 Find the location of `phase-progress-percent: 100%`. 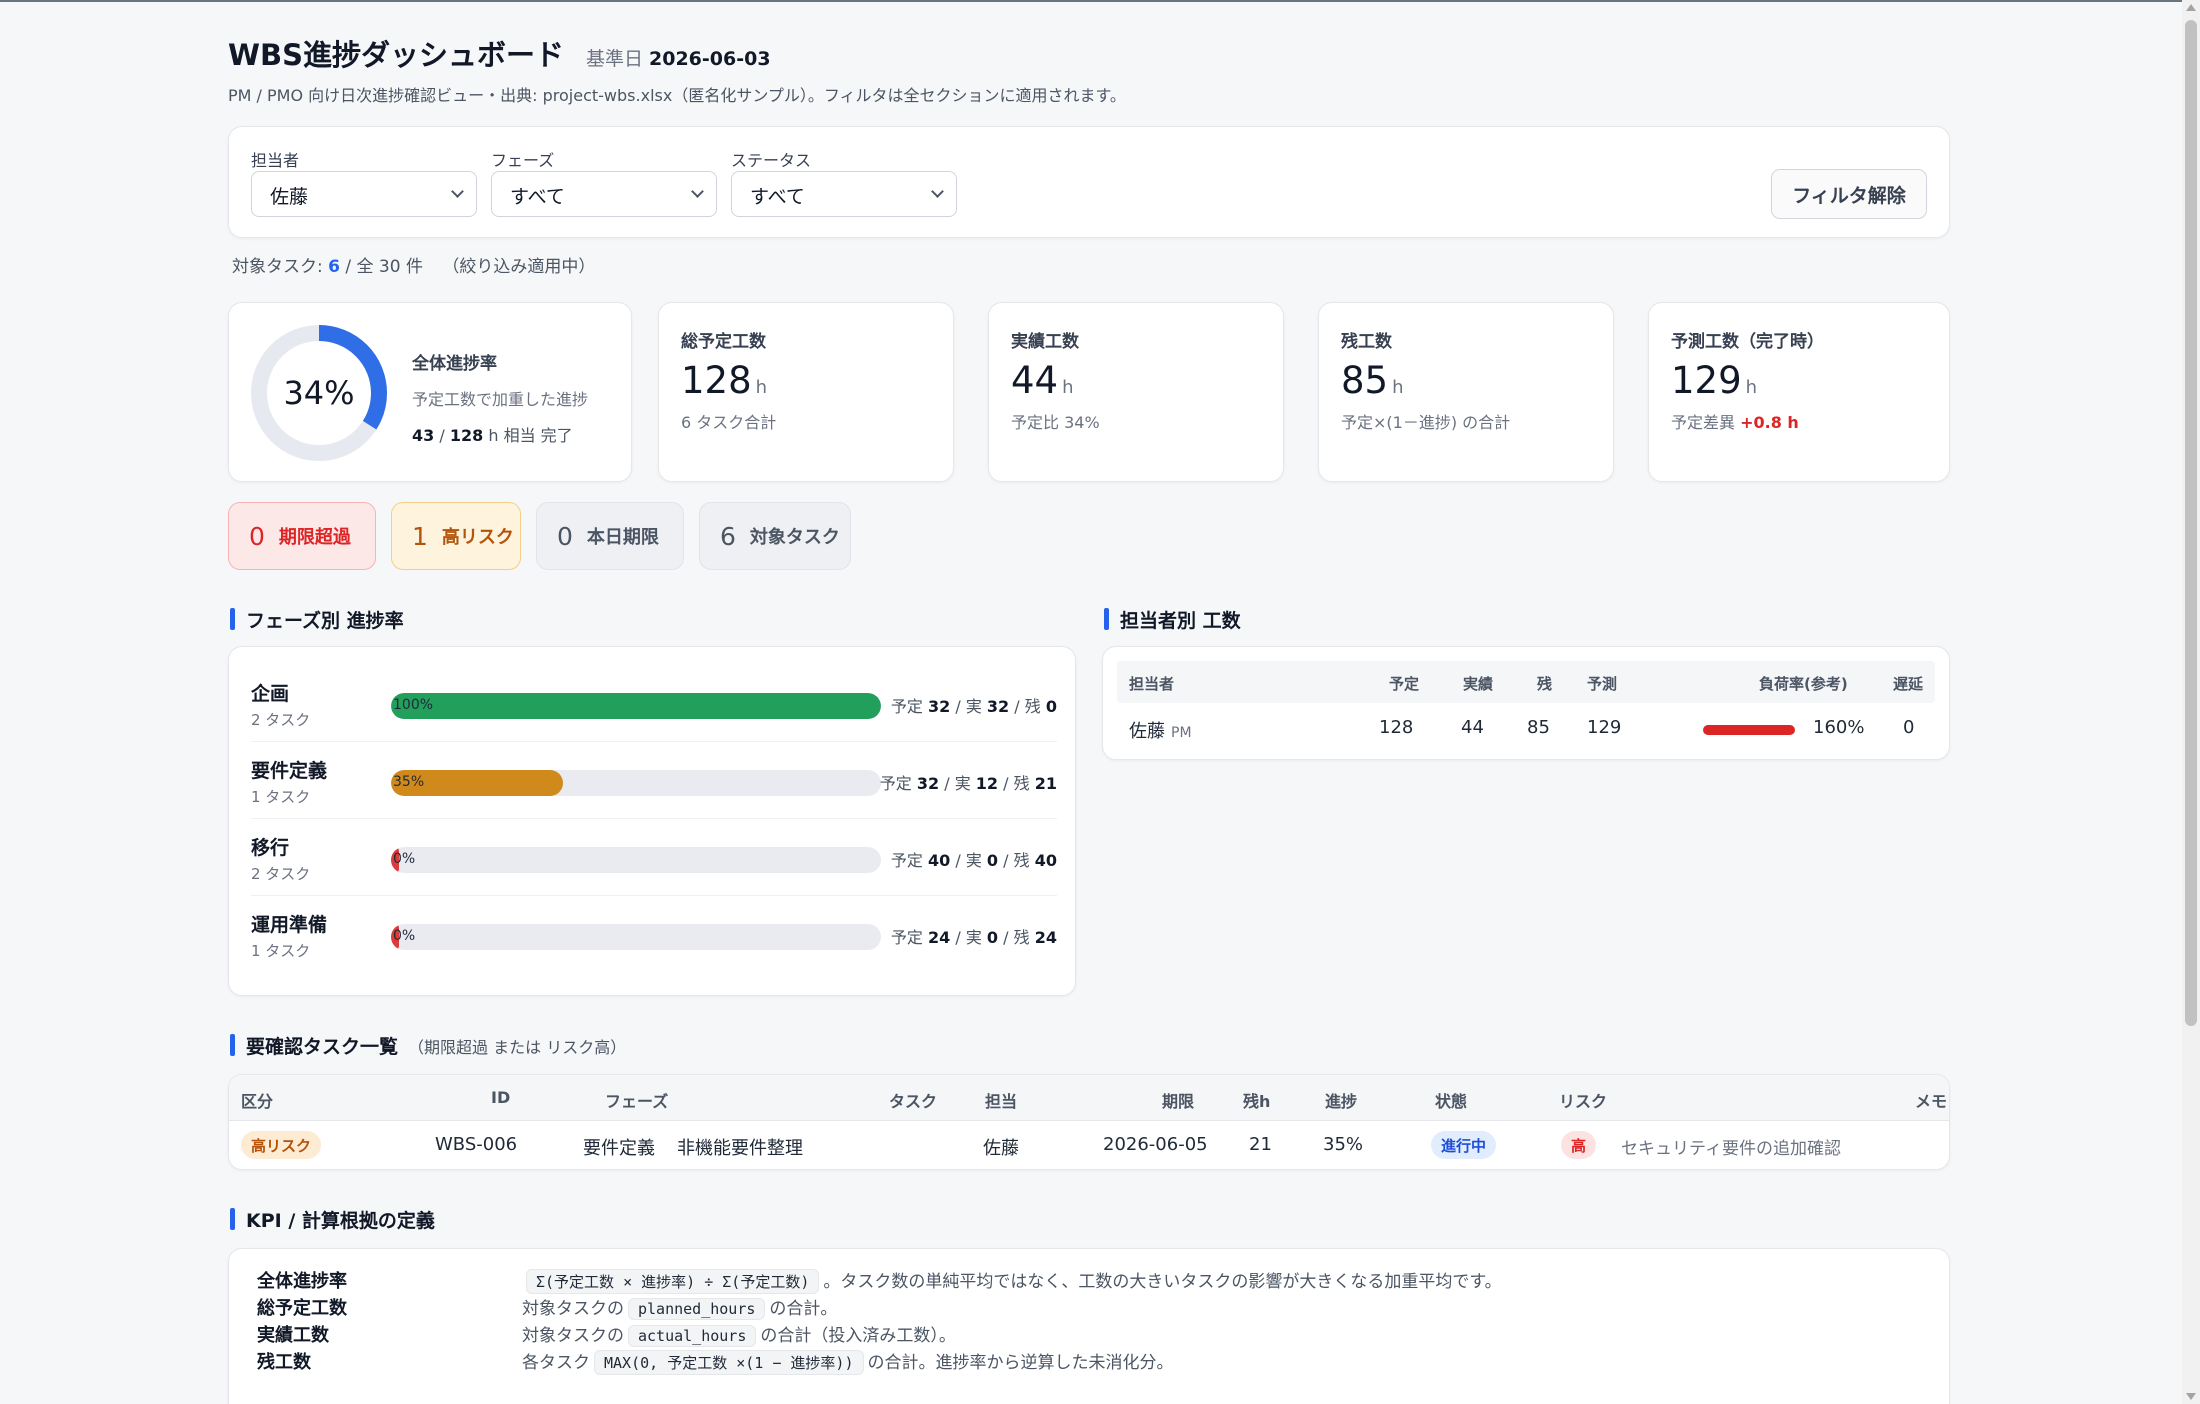

phase-progress-percent: 100% is located at coordinates (413, 705).